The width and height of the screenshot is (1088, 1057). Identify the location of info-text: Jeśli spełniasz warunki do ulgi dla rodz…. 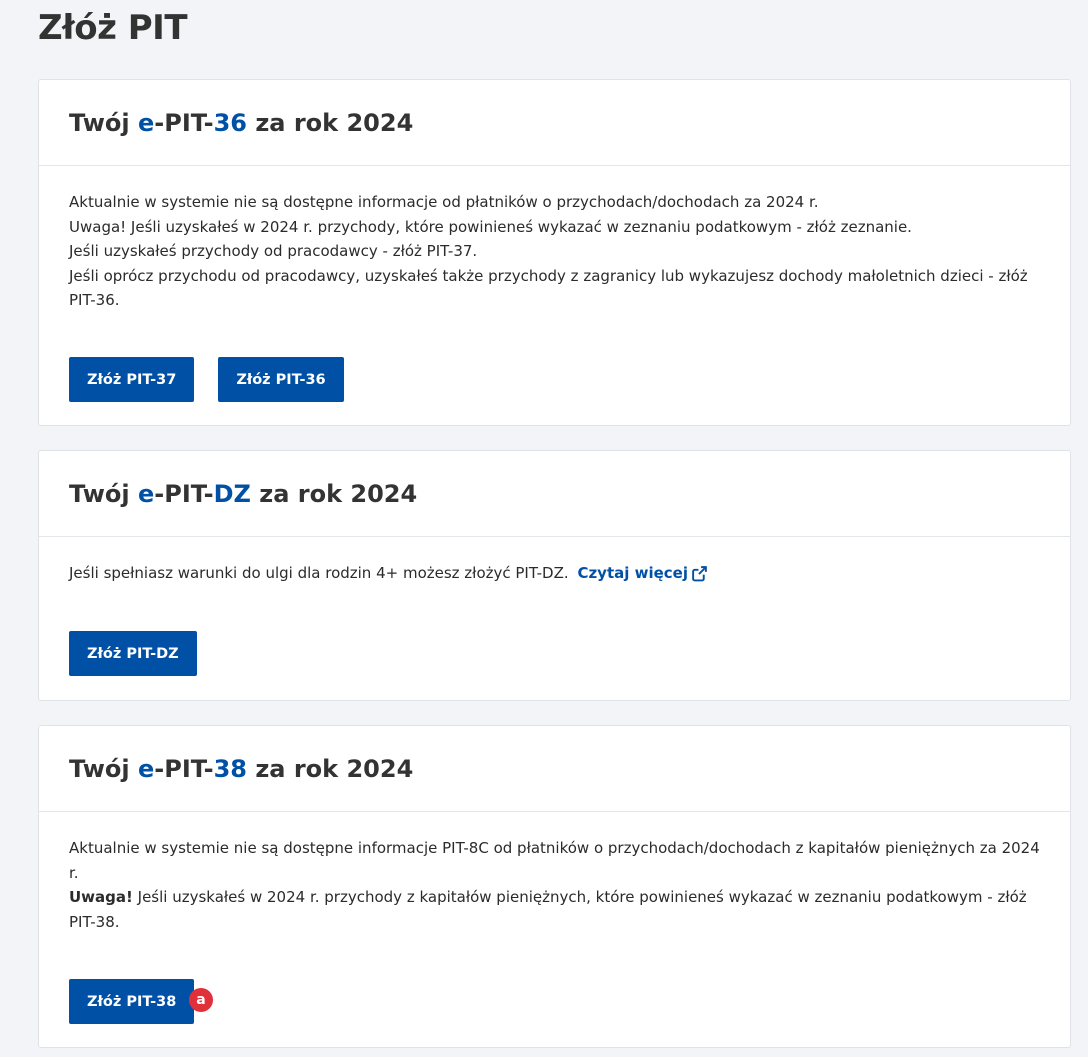
(319, 573).